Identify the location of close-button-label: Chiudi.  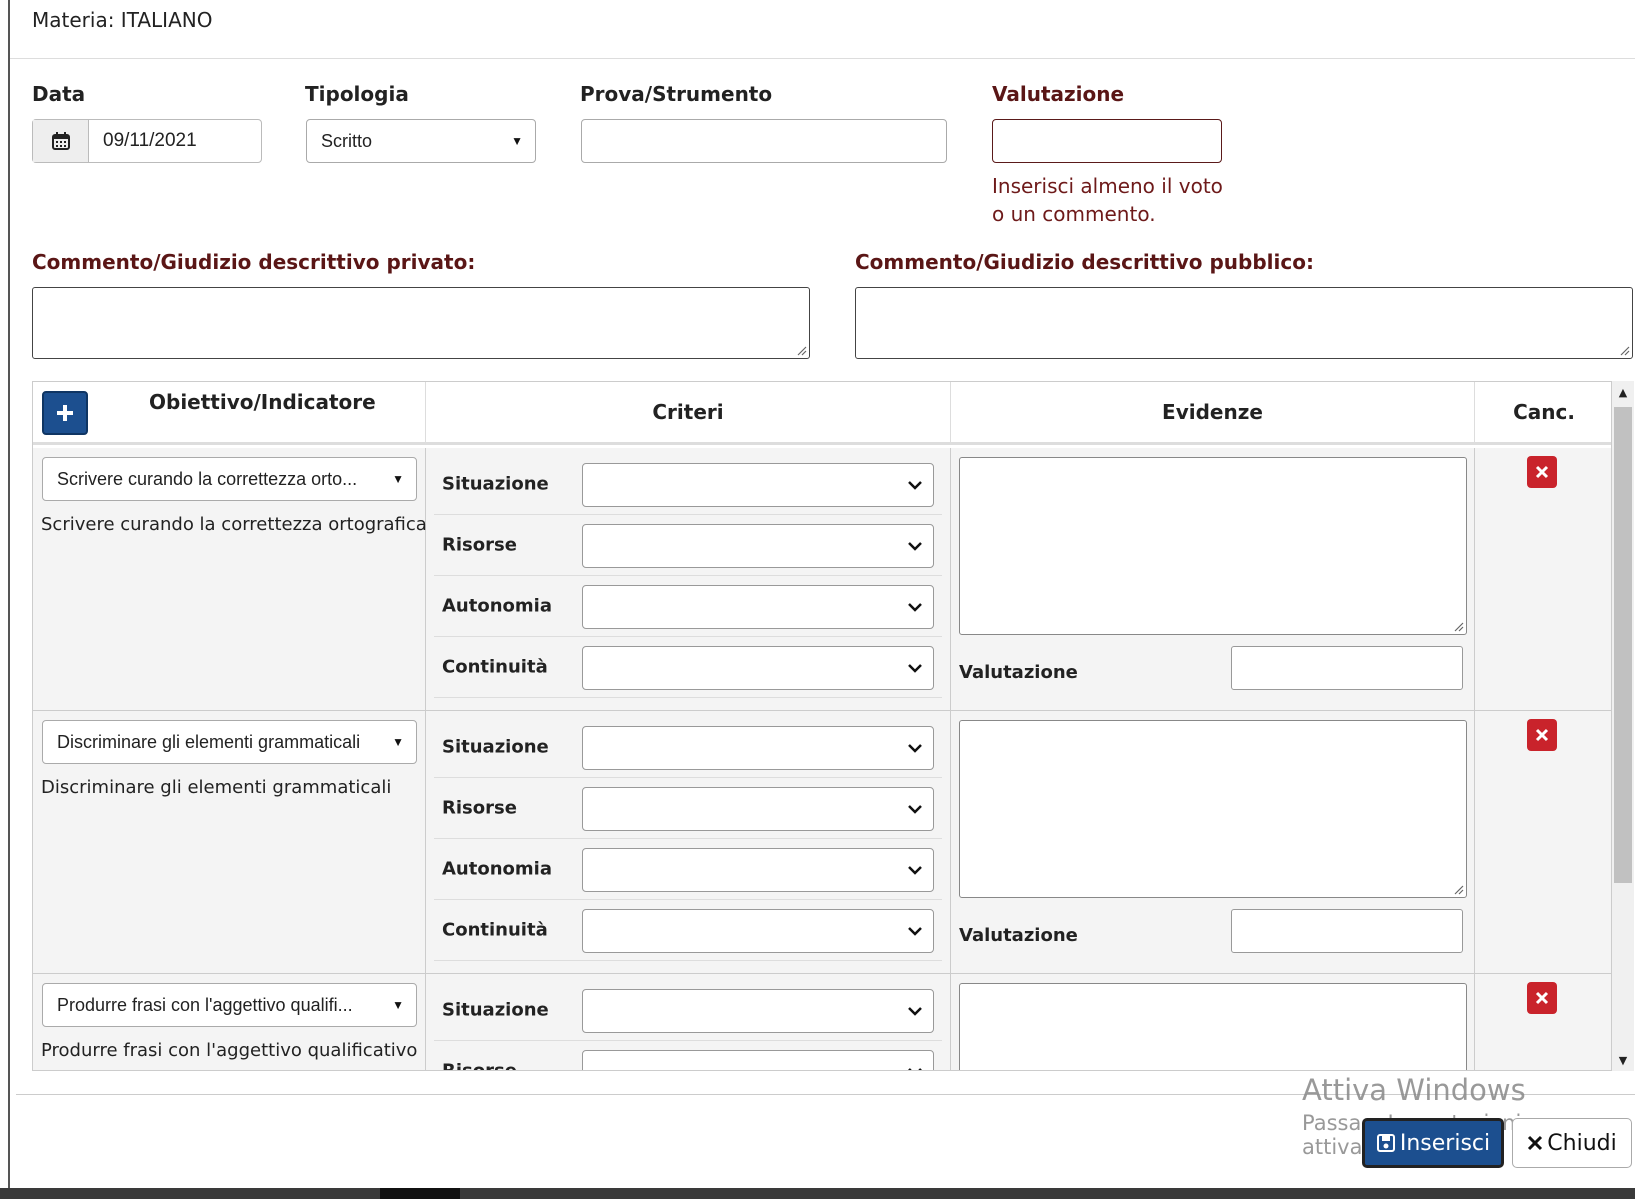
(1582, 1143).